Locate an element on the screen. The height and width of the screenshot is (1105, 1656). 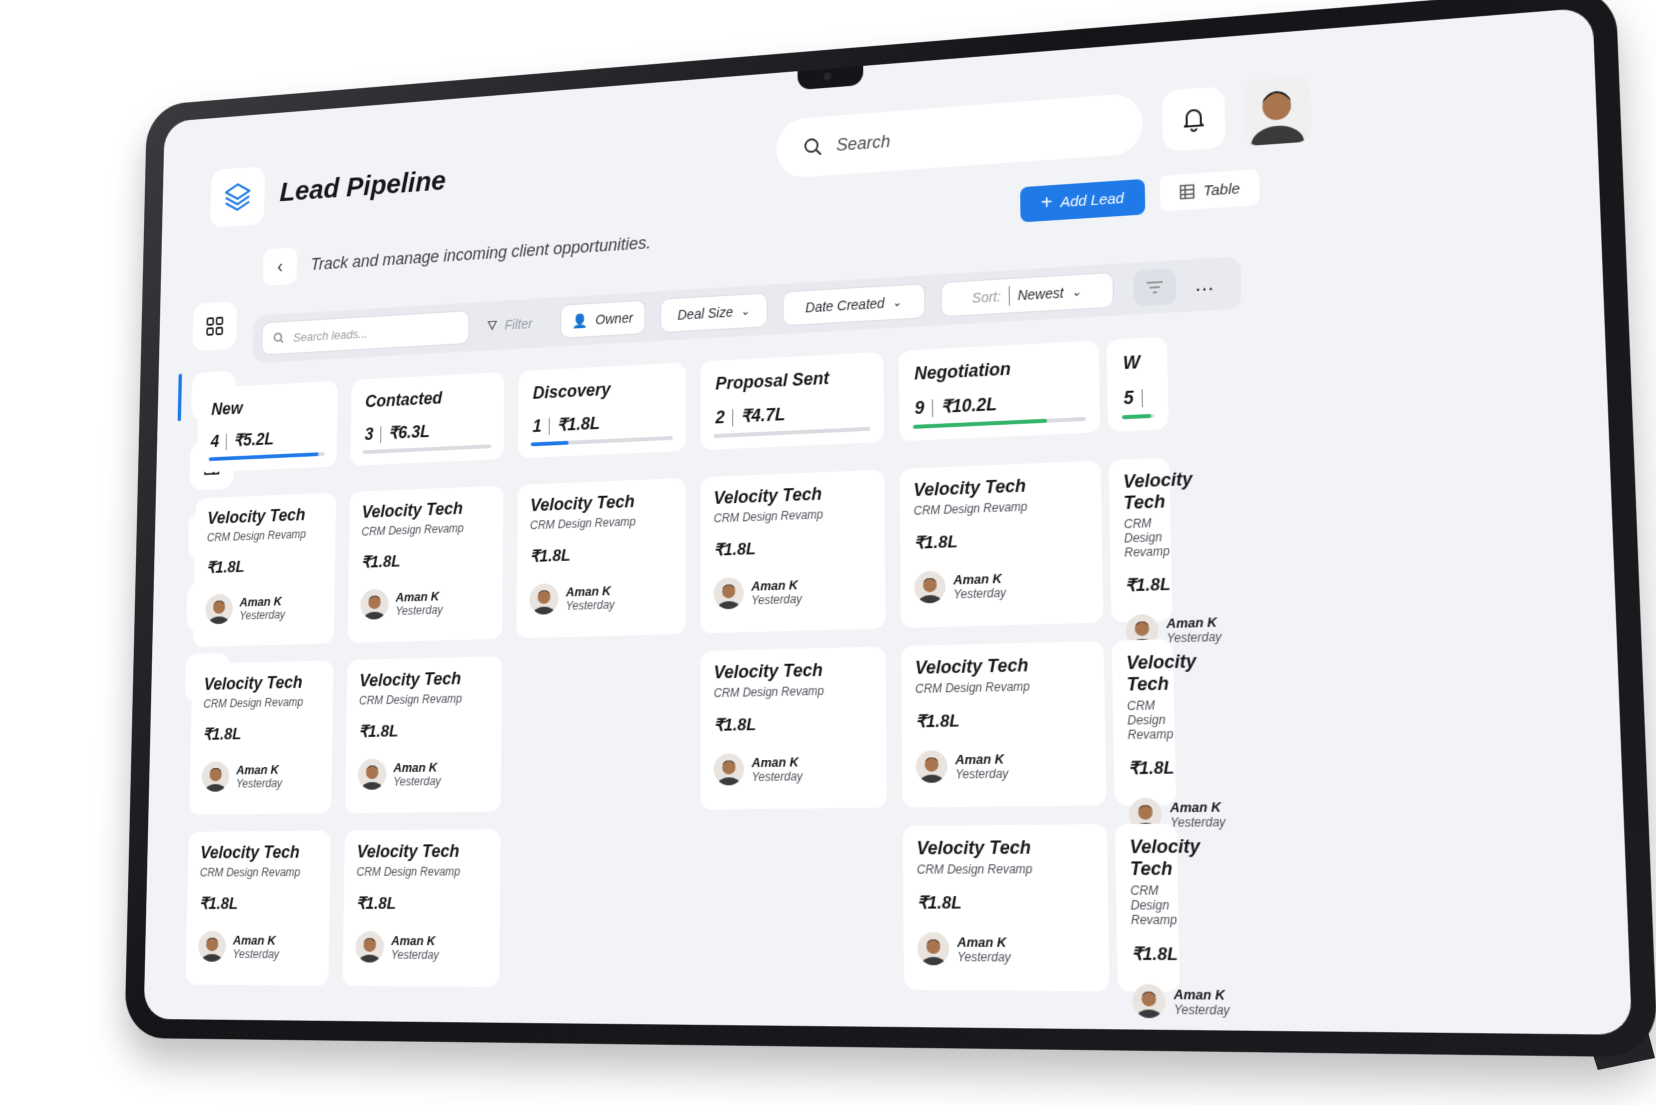
column-amount: ₹6.3L is located at coordinates (409, 433).